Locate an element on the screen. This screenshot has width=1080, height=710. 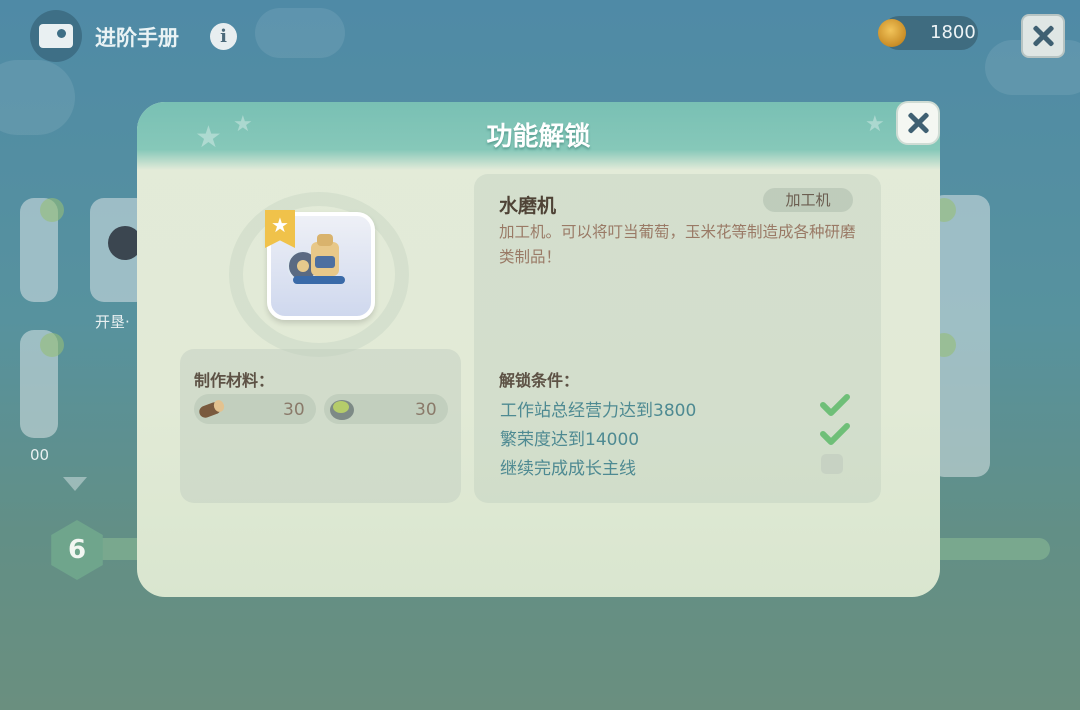
level-badge: 6 is located at coordinates (77, 550).